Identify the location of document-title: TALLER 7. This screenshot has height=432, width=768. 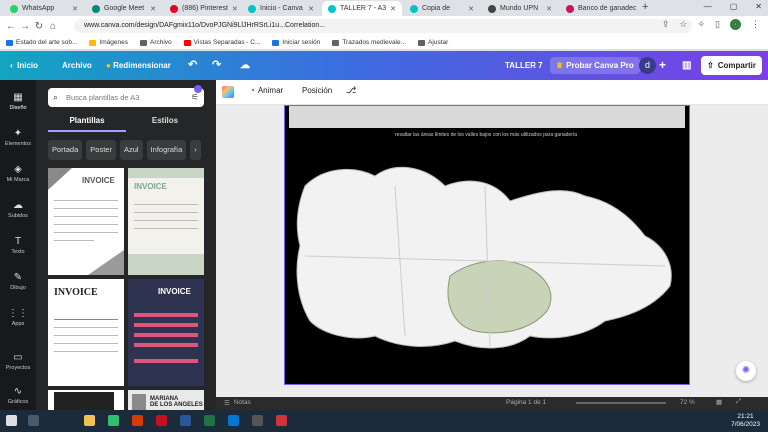
(524, 65).